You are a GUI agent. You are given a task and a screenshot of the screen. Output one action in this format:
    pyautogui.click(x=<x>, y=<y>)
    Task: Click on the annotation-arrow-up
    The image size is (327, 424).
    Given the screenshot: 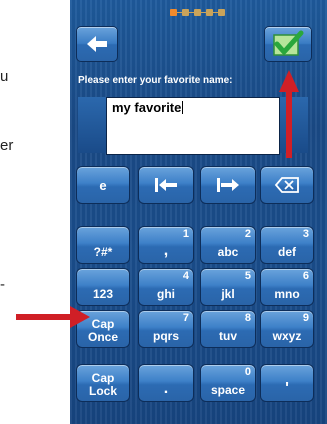 What is the action you would take?
    pyautogui.click(x=289, y=114)
    